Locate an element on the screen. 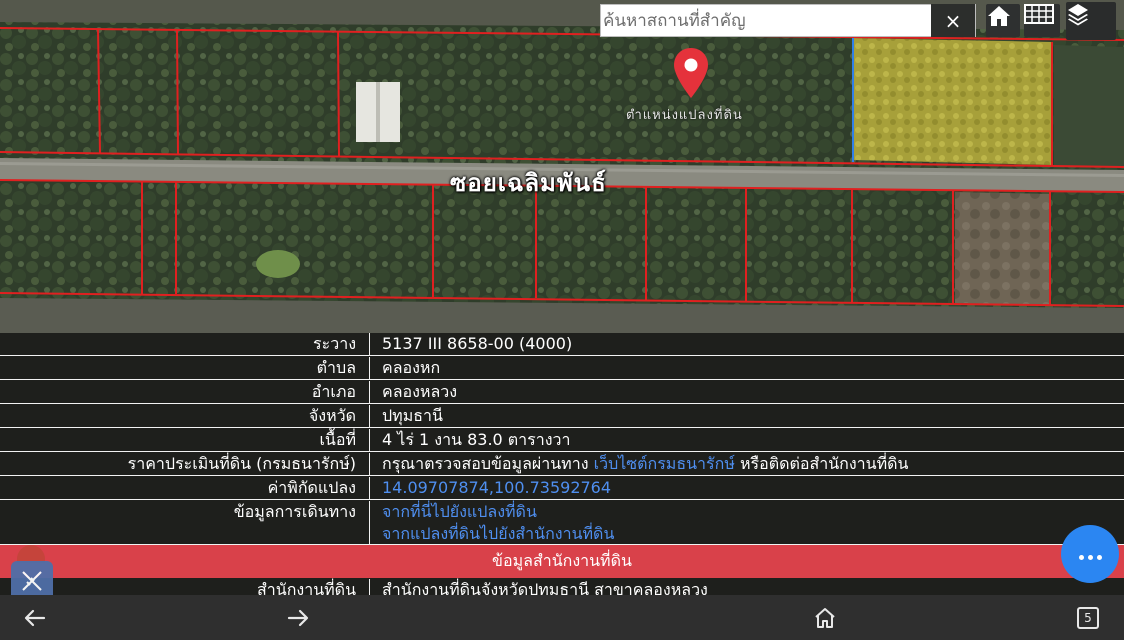  close-icon: × is located at coordinates (953, 20).